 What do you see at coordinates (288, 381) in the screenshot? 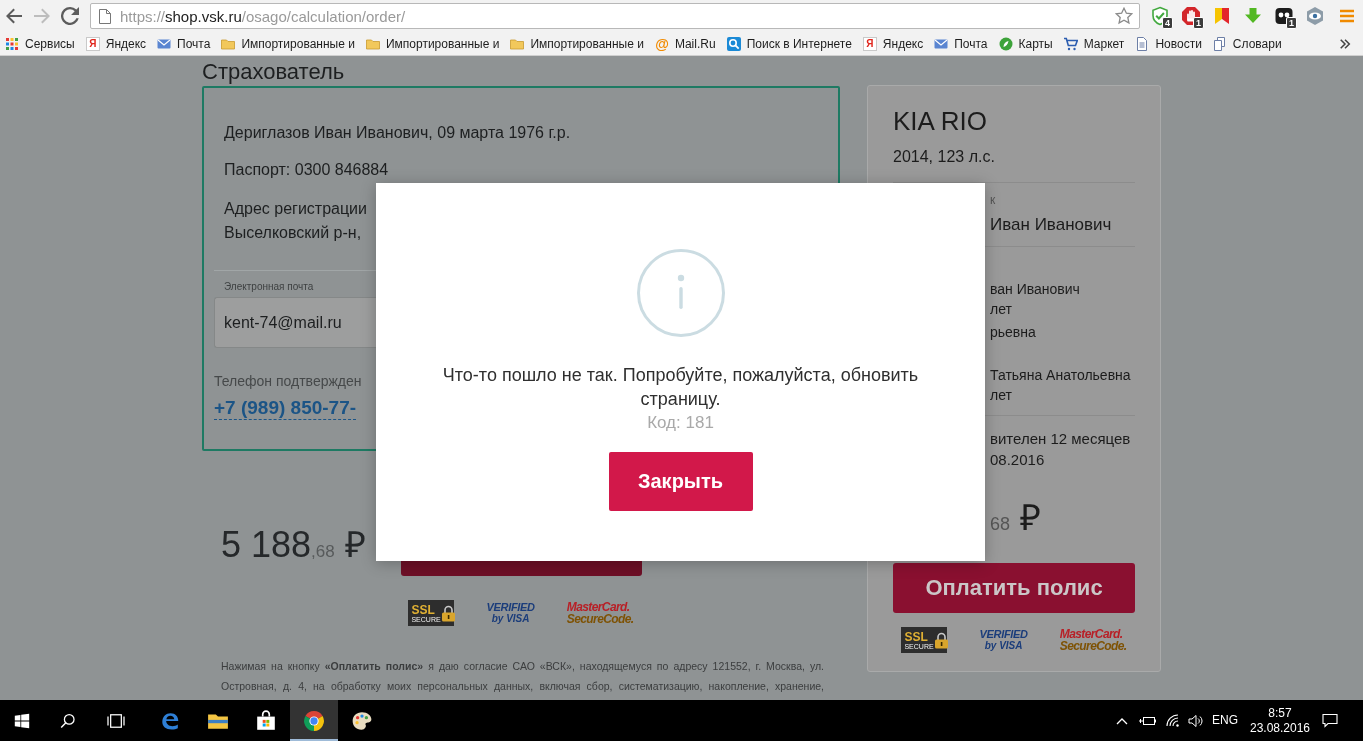
I see `phone-label: Телефон подтвержден` at bounding box center [288, 381].